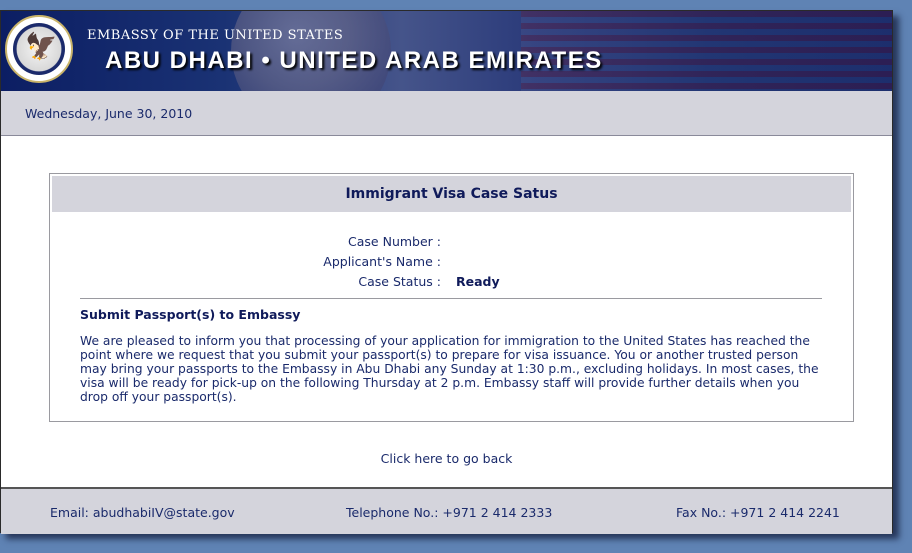 The image size is (912, 553). What do you see at coordinates (758, 512) in the screenshot?
I see `footer-fax: Fax No.: +971 2 414 2241` at bounding box center [758, 512].